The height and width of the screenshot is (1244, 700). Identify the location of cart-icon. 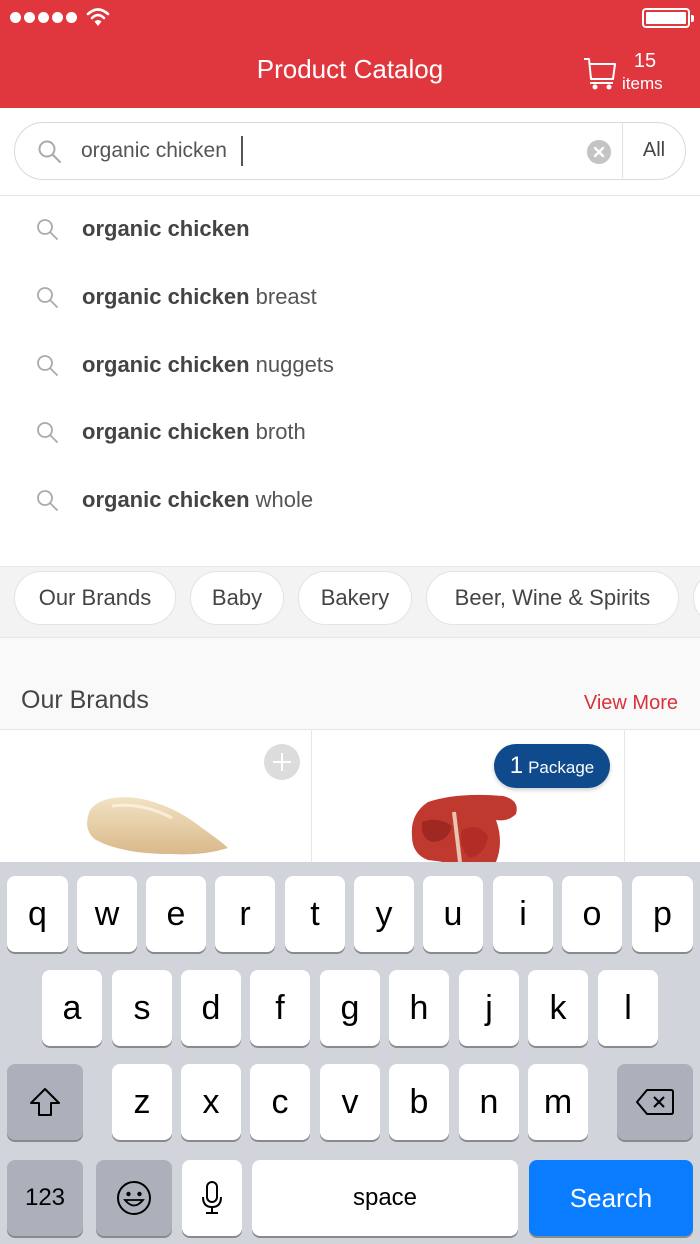
(600, 74).